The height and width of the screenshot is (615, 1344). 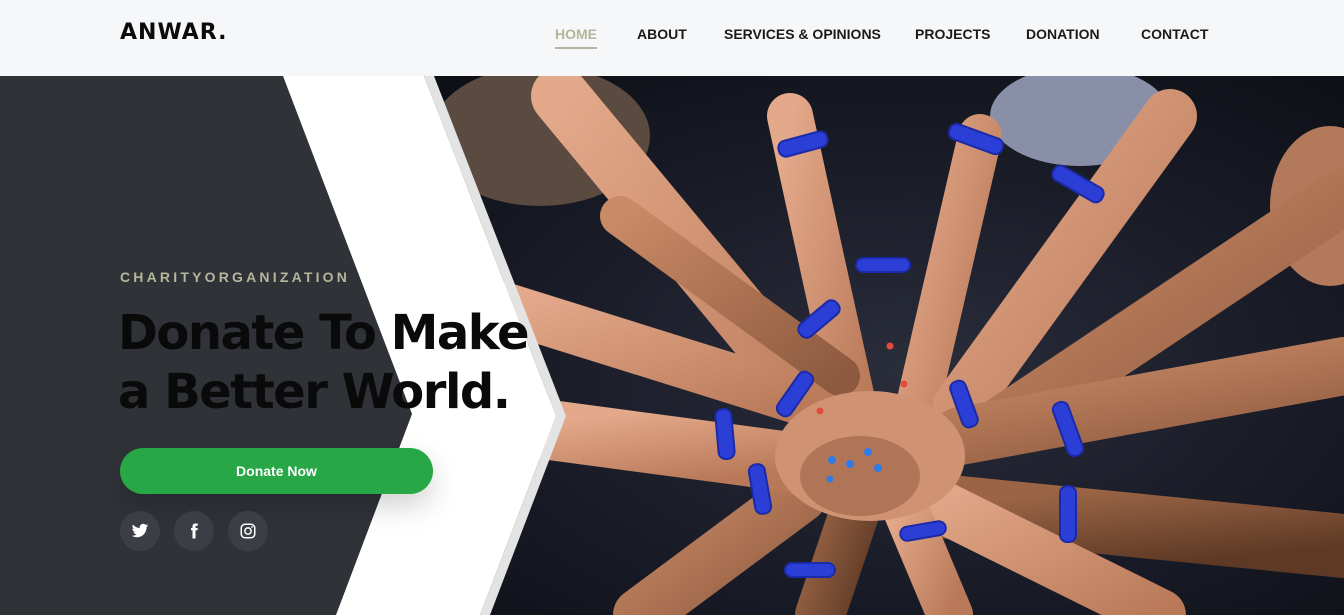 What do you see at coordinates (276, 471) in the screenshot?
I see `donate-now-button: Donate Now` at bounding box center [276, 471].